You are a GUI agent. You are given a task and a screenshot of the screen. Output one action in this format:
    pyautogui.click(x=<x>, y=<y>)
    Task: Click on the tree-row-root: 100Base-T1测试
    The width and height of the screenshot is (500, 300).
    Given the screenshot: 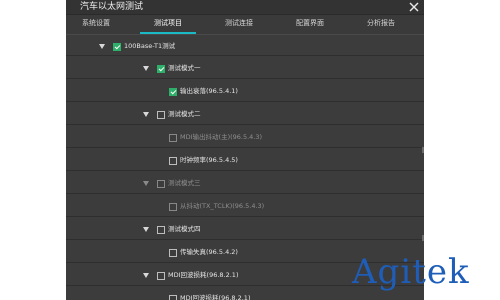 What is the action you would take?
    pyautogui.click(x=245, y=46)
    